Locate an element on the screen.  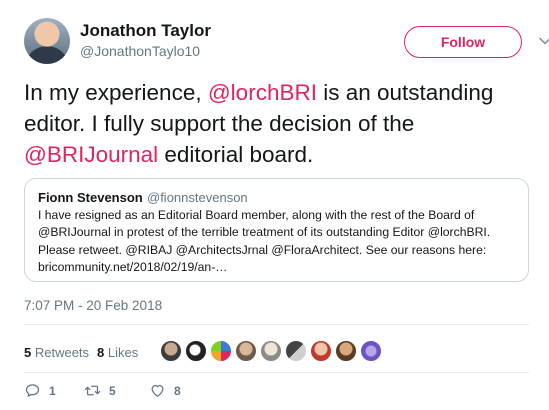
tweet-actions: 1 5 8 is located at coordinates (116, 390).